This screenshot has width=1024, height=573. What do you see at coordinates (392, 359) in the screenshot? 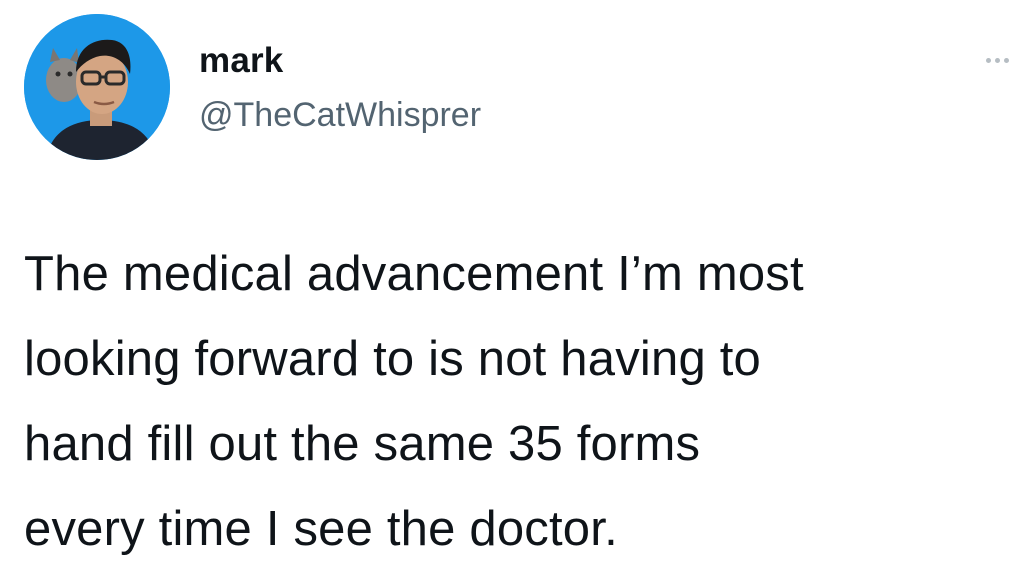
I see `tweet-text-line: looking forward to is not having to` at bounding box center [392, 359].